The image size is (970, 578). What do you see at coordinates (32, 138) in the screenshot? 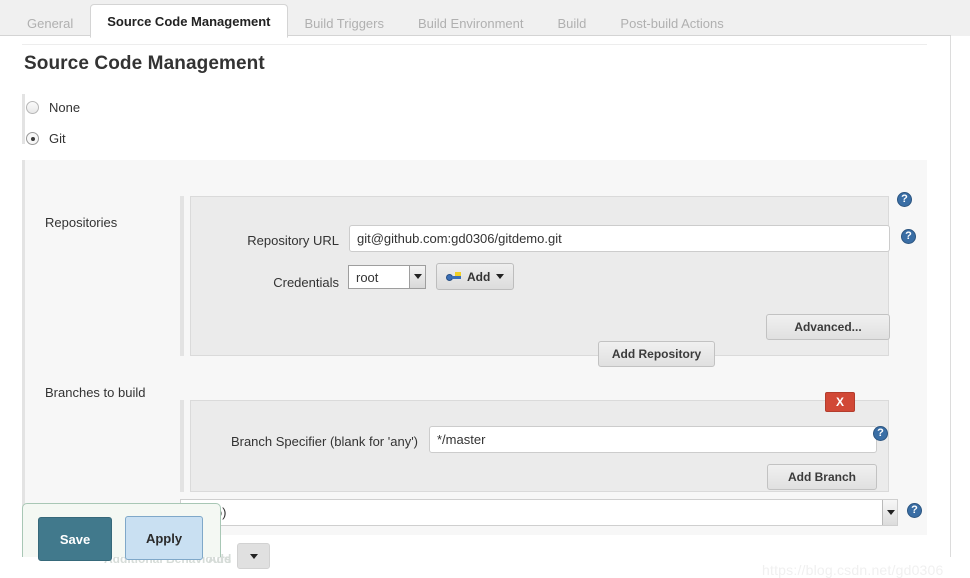
I see `radio-git-icon` at bounding box center [32, 138].